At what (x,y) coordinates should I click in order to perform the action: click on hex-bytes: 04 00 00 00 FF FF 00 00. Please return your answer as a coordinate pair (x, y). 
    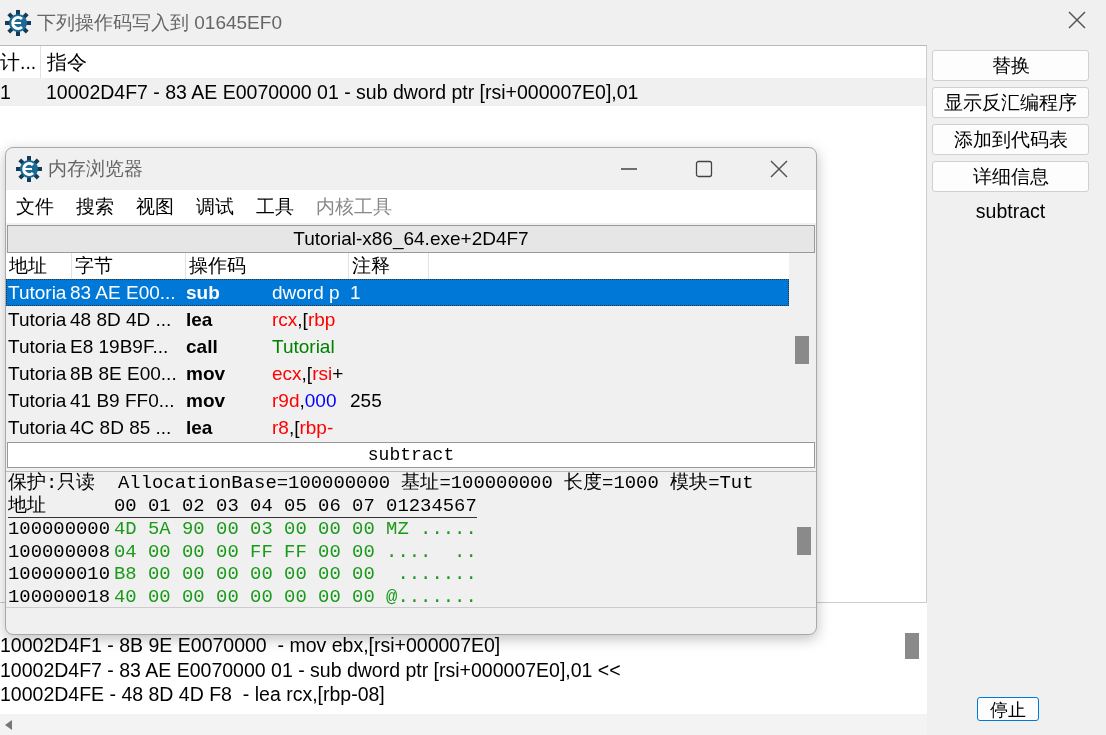
    Looking at the image, I should click on (245, 551).